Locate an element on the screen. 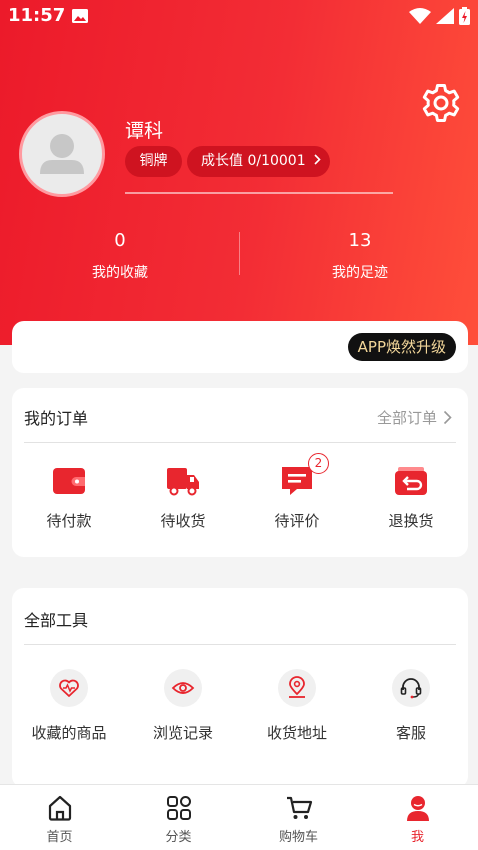  orders-divider is located at coordinates (240, 442).